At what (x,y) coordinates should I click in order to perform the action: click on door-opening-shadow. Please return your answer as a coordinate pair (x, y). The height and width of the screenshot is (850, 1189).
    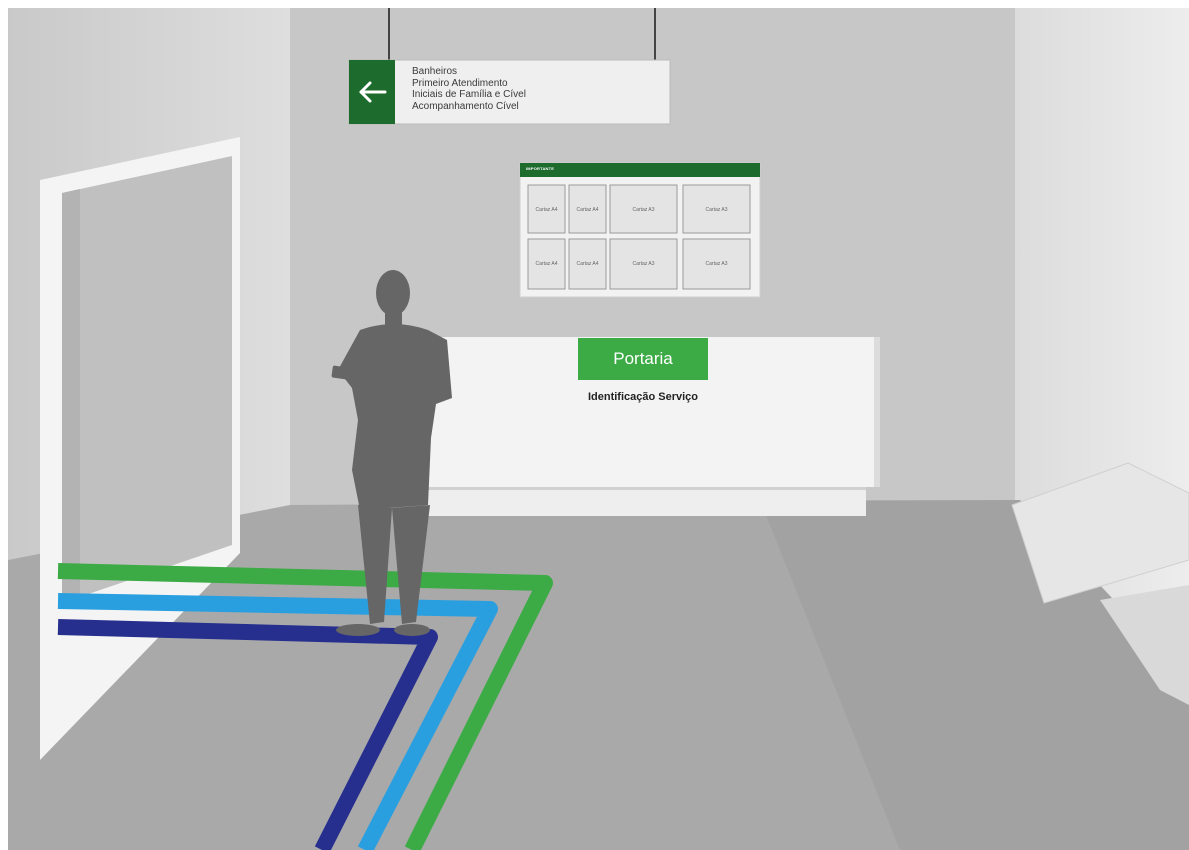
    Looking at the image, I should click on (71, 396).